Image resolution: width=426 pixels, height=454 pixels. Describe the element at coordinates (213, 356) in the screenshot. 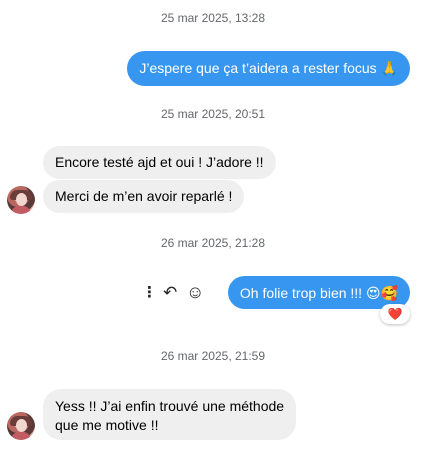

I see `timestamp: 26 mar 2025, 21:59` at that location.